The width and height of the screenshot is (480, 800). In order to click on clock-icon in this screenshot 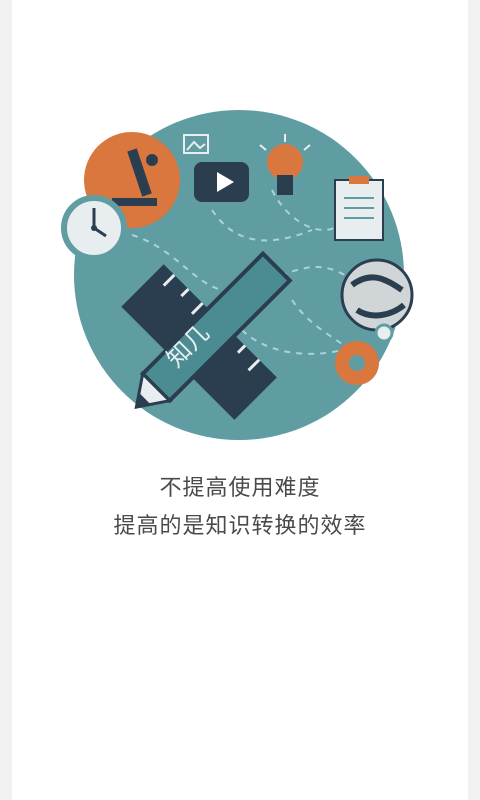, I will do `click(94, 228)`.